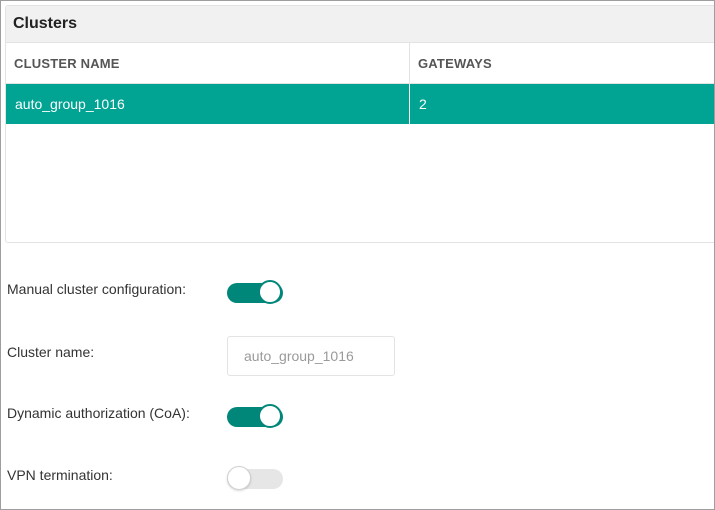 The height and width of the screenshot is (510, 715). I want to click on vpn-termination-label: VPN termination:, so click(60, 475).